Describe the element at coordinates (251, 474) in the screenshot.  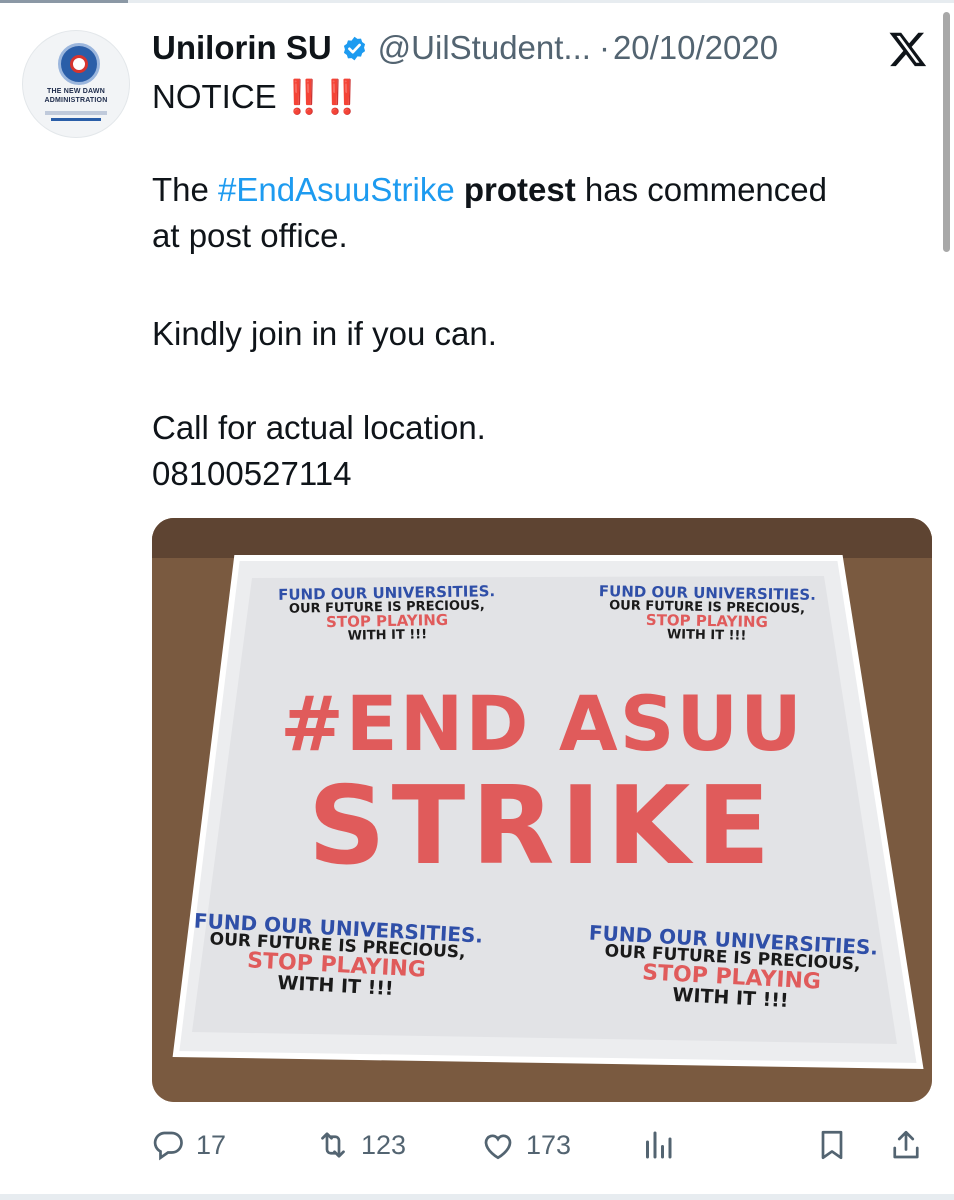
I see `phone-number: 08100527114` at that location.